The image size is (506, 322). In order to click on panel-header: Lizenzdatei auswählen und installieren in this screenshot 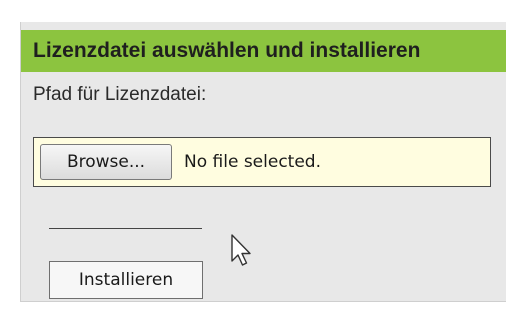, I will do `click(263, 51)`.